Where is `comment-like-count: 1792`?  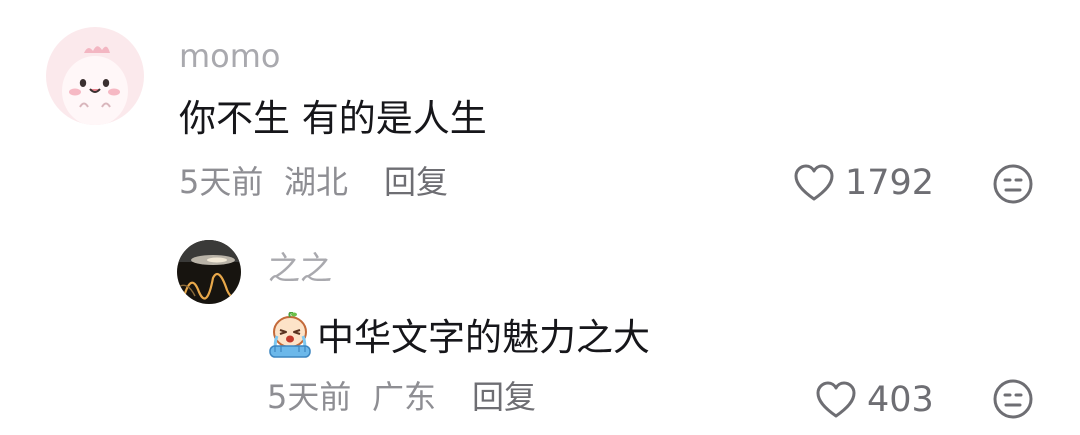
comment-like-count: 1792 is located at coordinates (890, 182).